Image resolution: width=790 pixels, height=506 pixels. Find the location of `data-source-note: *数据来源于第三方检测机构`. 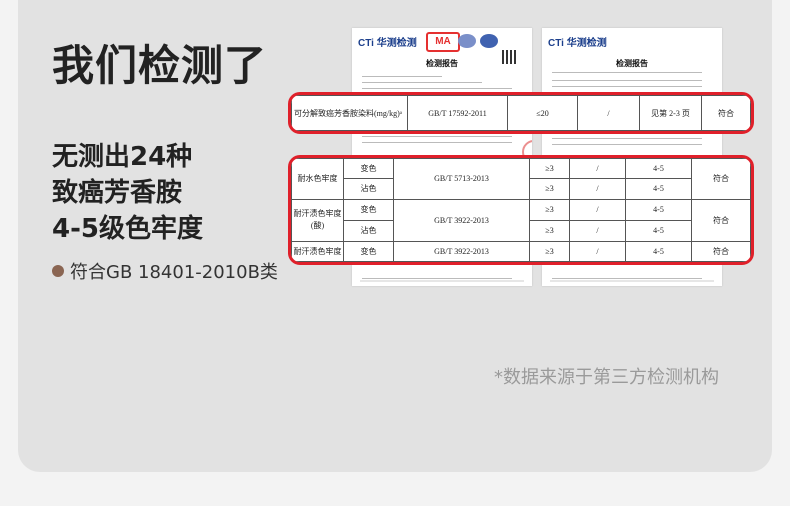

data-source-note: *数据来源于第三方检测机构 is located at coordinates (606, 377).